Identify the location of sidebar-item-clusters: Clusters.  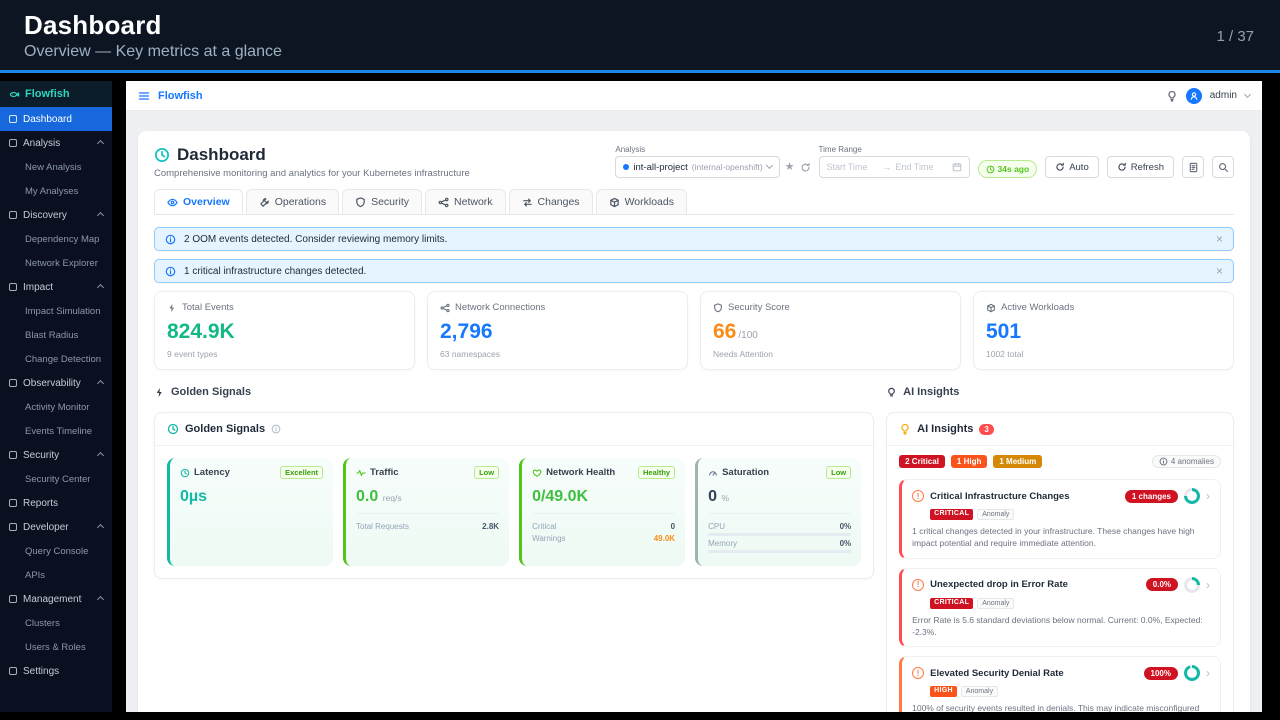
(56, 623).